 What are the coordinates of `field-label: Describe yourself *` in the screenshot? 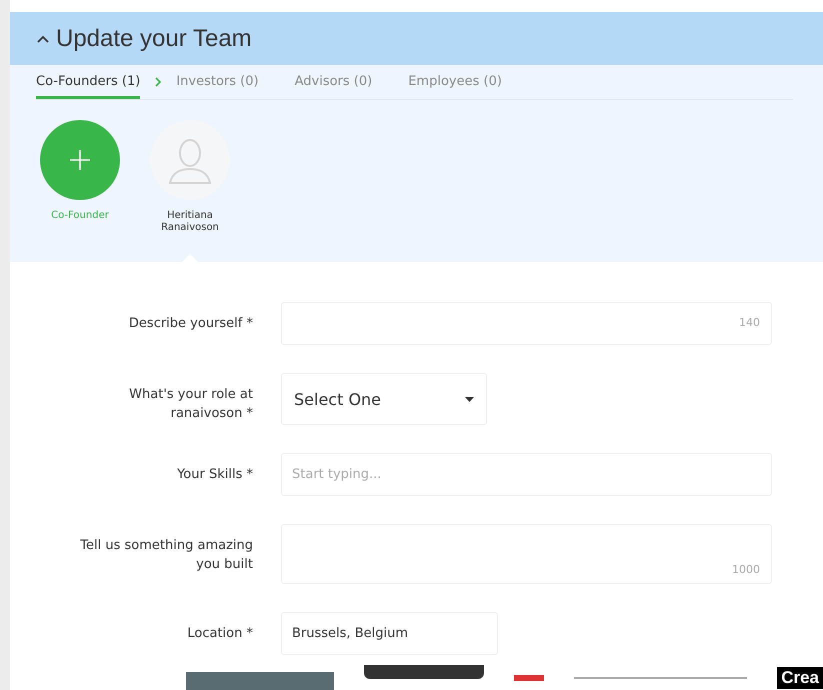 It's located at (190, 324).